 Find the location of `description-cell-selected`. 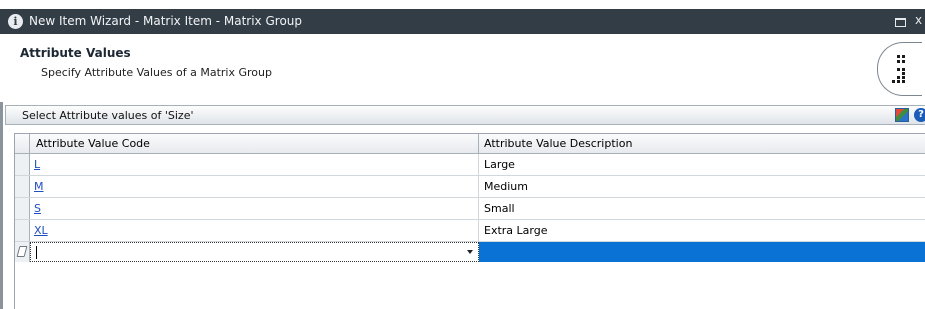

description-cell-selected is located at coordinates (702, 252).